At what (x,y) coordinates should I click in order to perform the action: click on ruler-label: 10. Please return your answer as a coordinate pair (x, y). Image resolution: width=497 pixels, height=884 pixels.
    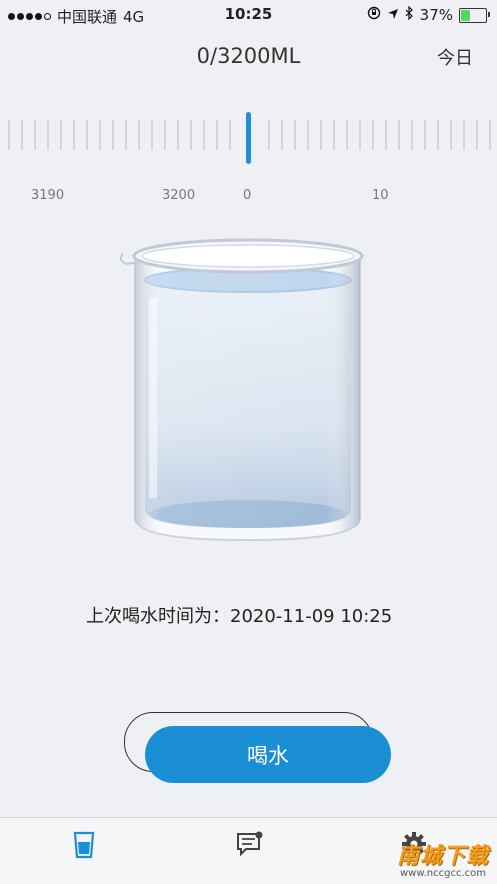
    Looking at the image, I should click on (380, 195).